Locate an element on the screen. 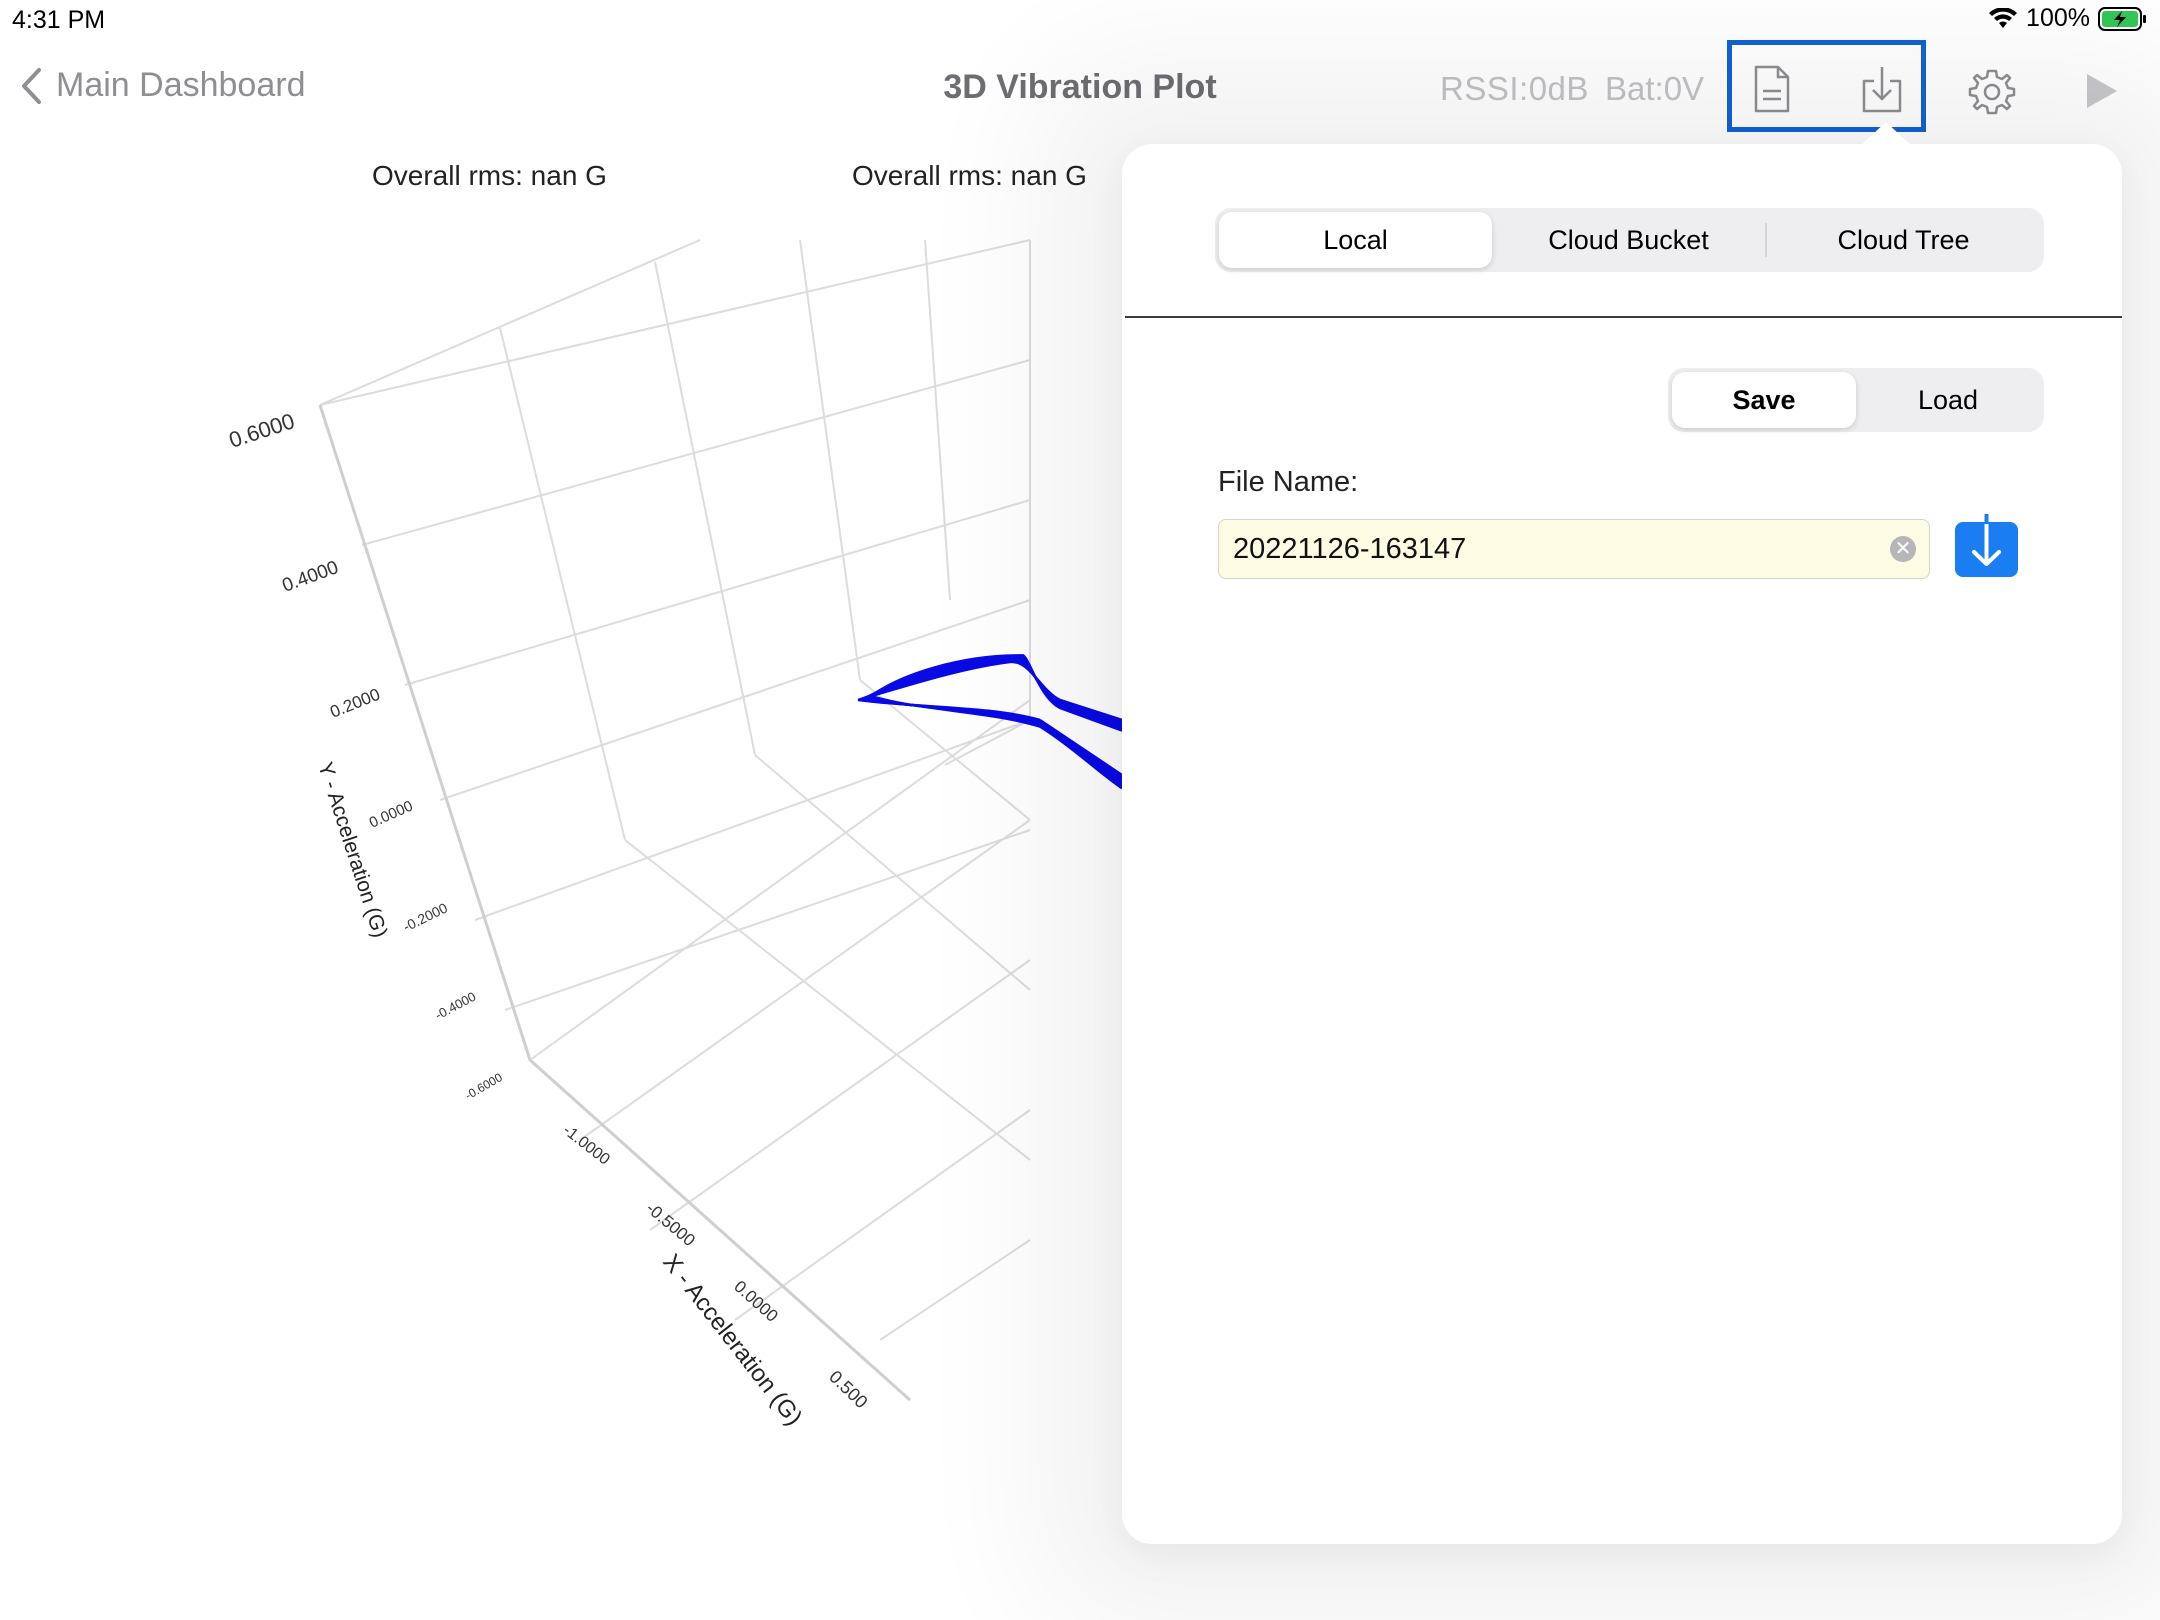 Image resolution: width=2160 pixels, height=1620 pixels. mode-segmented-control: Save Load is located at coordinates (1856, 400).